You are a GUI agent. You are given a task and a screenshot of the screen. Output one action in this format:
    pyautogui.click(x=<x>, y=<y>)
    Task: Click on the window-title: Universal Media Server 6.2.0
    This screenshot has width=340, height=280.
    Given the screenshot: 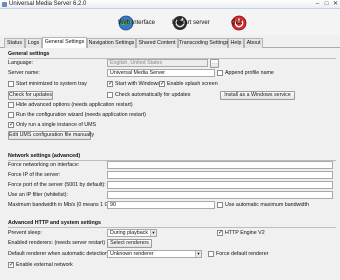 What is the action you would take?
    pyautogui.click(x=48, y=4)
    